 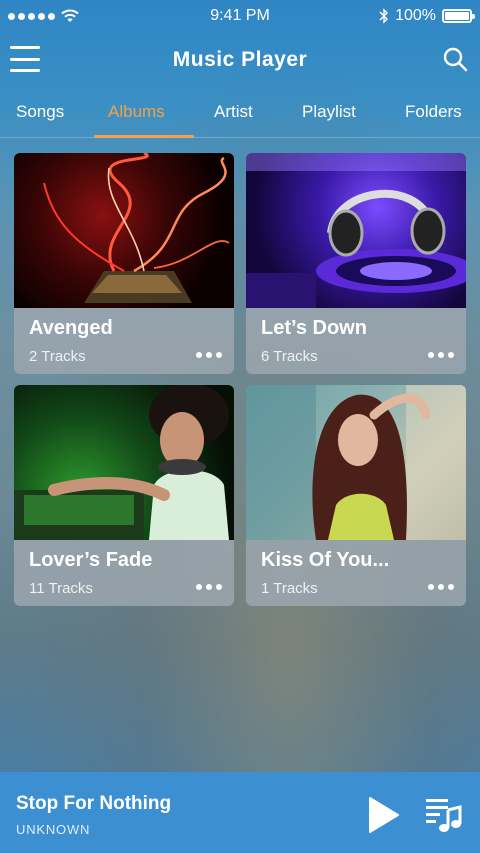 I want to click on album-track-count: 11 Tracks, so click(x=61, y=588).